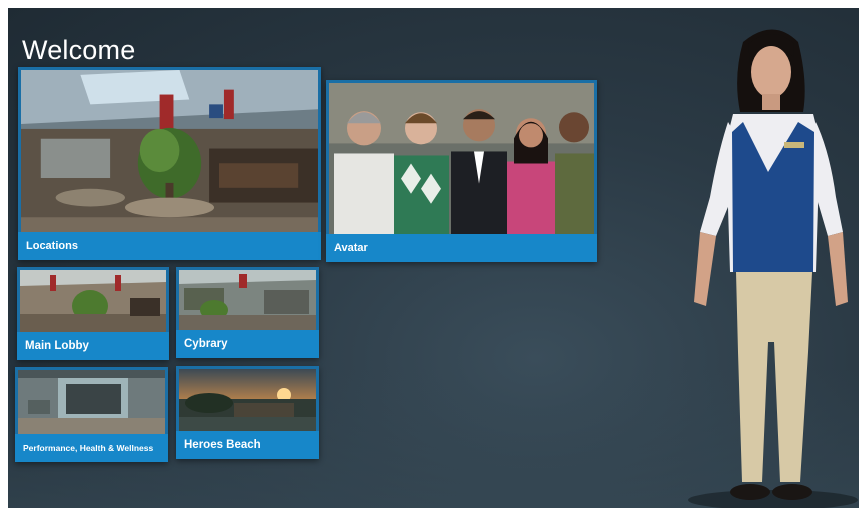 This screenshot has height=514, width=865. Describe the element at coordinates (93, 346) in the screenshot. I see `main-lobby-label: Main Lobby` at that location.